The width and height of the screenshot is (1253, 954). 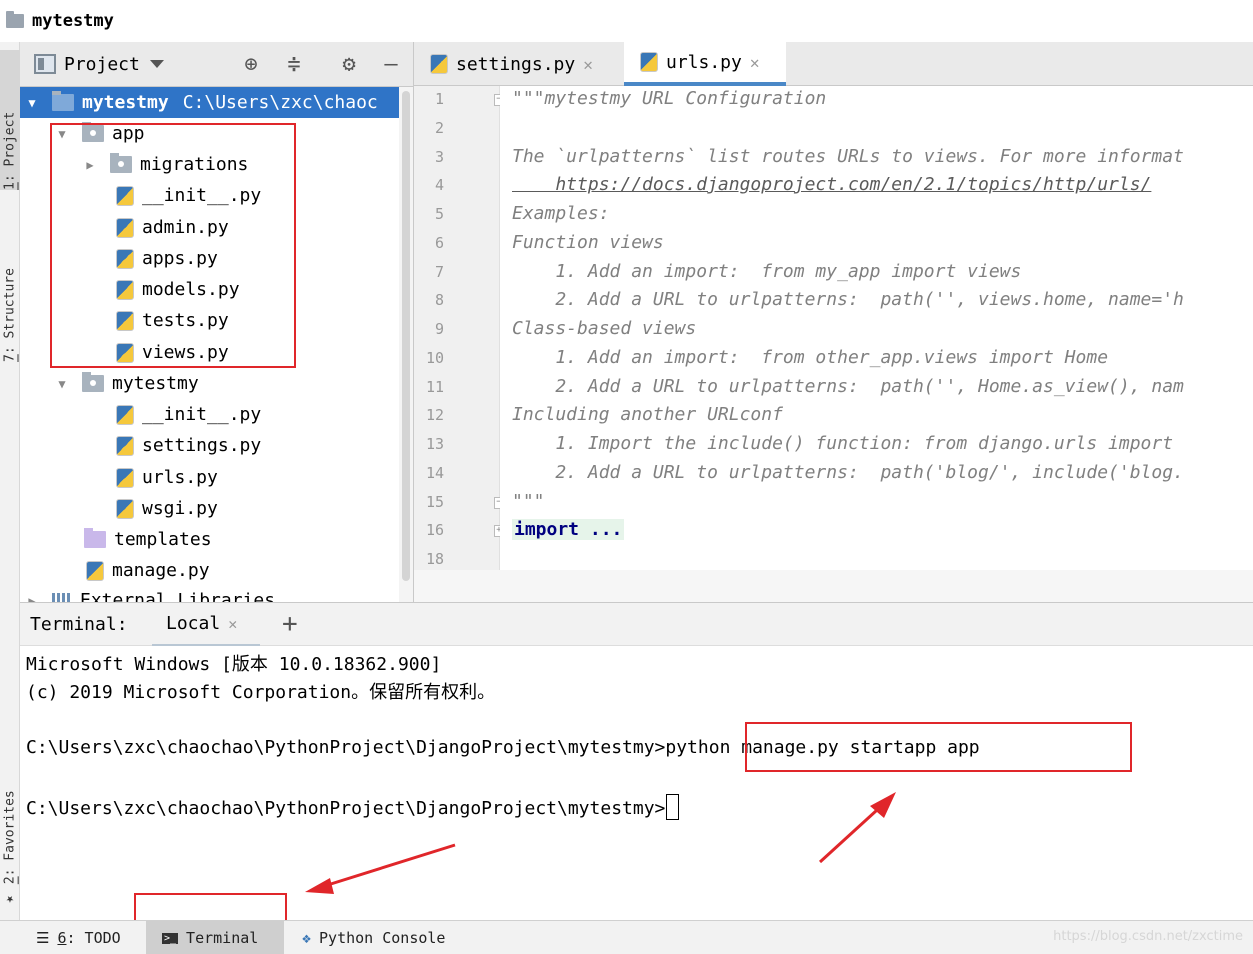 I want to click on tool-tab-todo: ☰ 6: TODO, so click(x=78, y=937).